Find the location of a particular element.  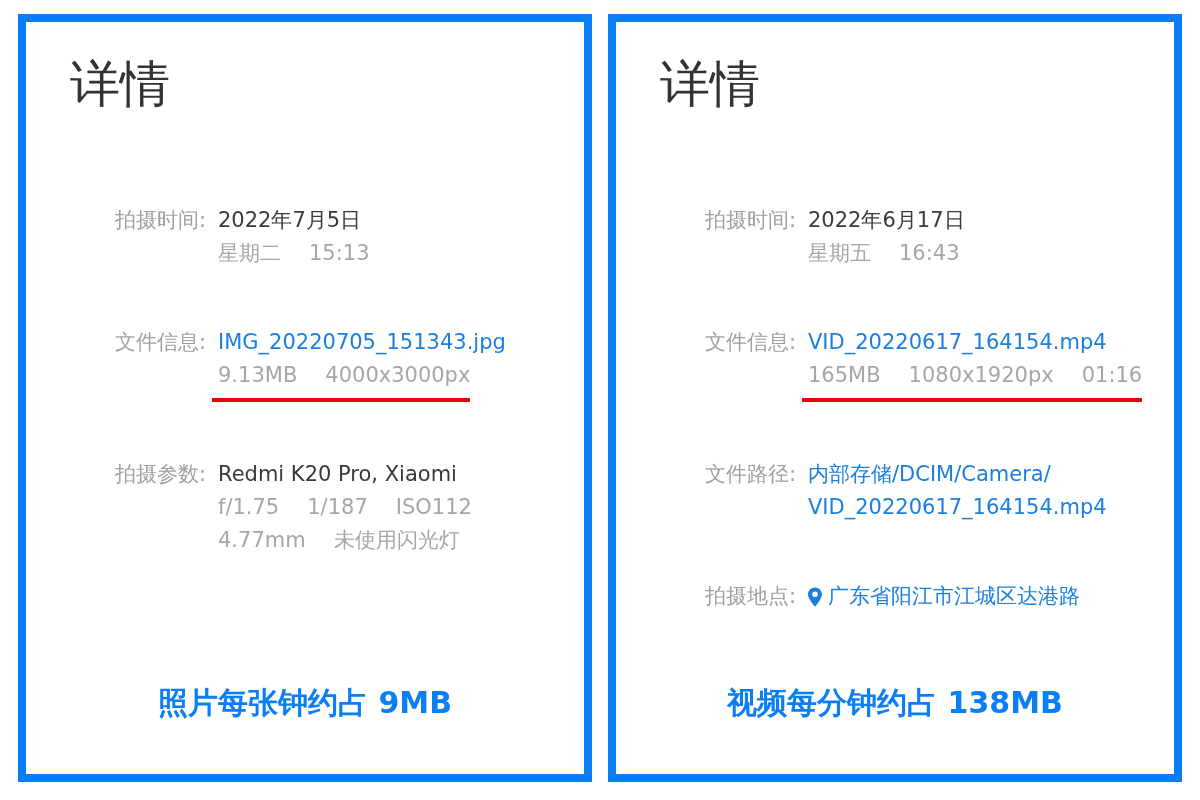

value-text: Redmi K20 Pro, Xiaomi is located at coordinates (337, 474).